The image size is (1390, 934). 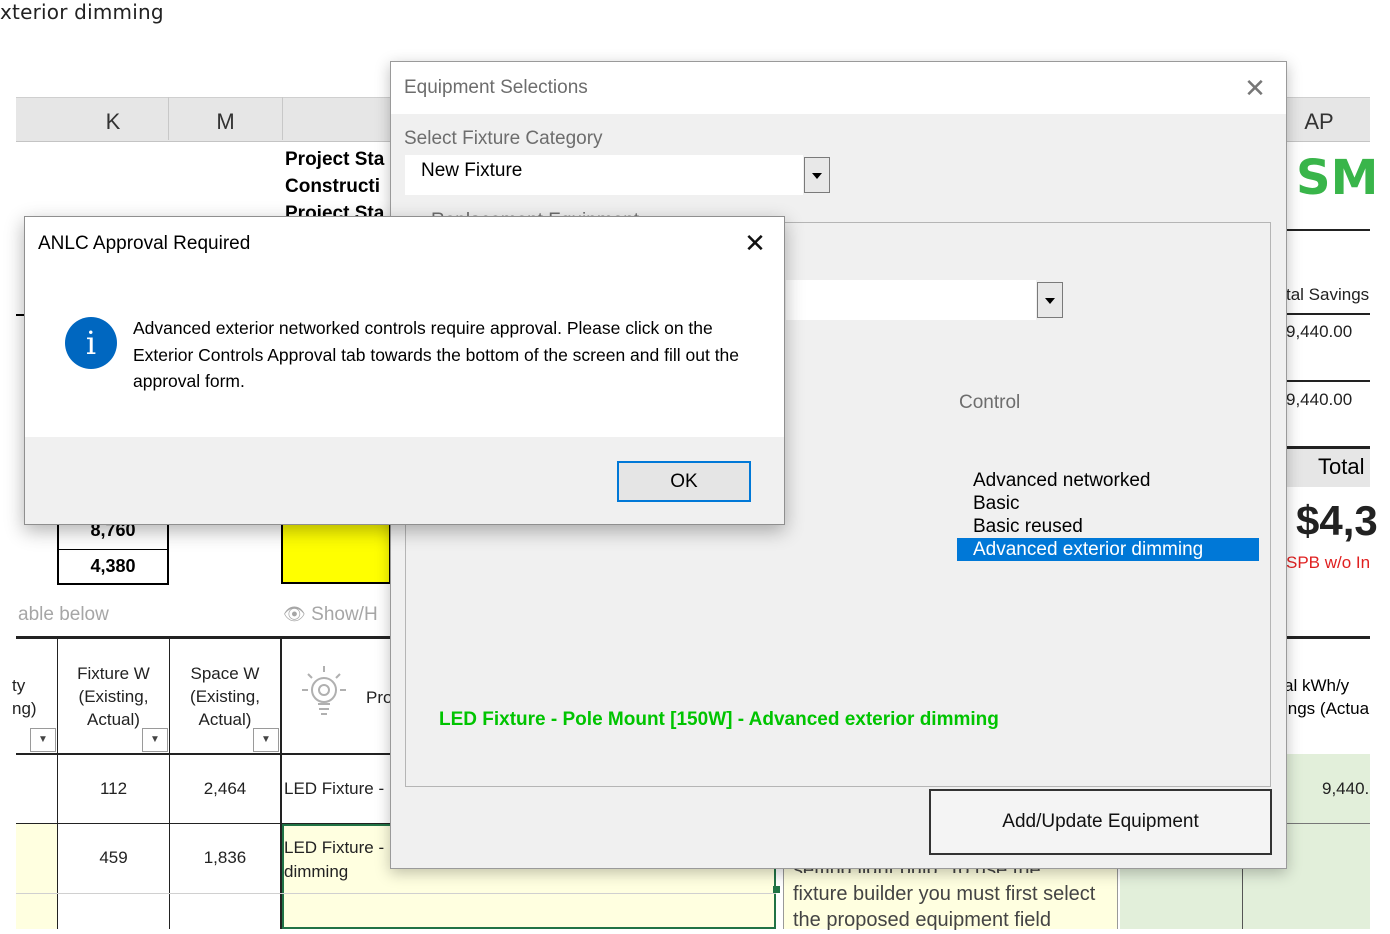 I want to click on dialog-title: ANLC Approval Required, so click(x=144, y=243).